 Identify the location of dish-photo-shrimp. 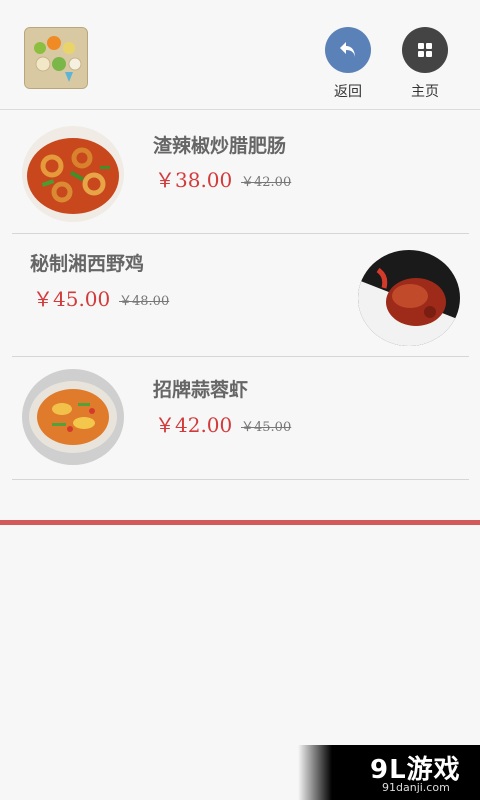
(73, 417).